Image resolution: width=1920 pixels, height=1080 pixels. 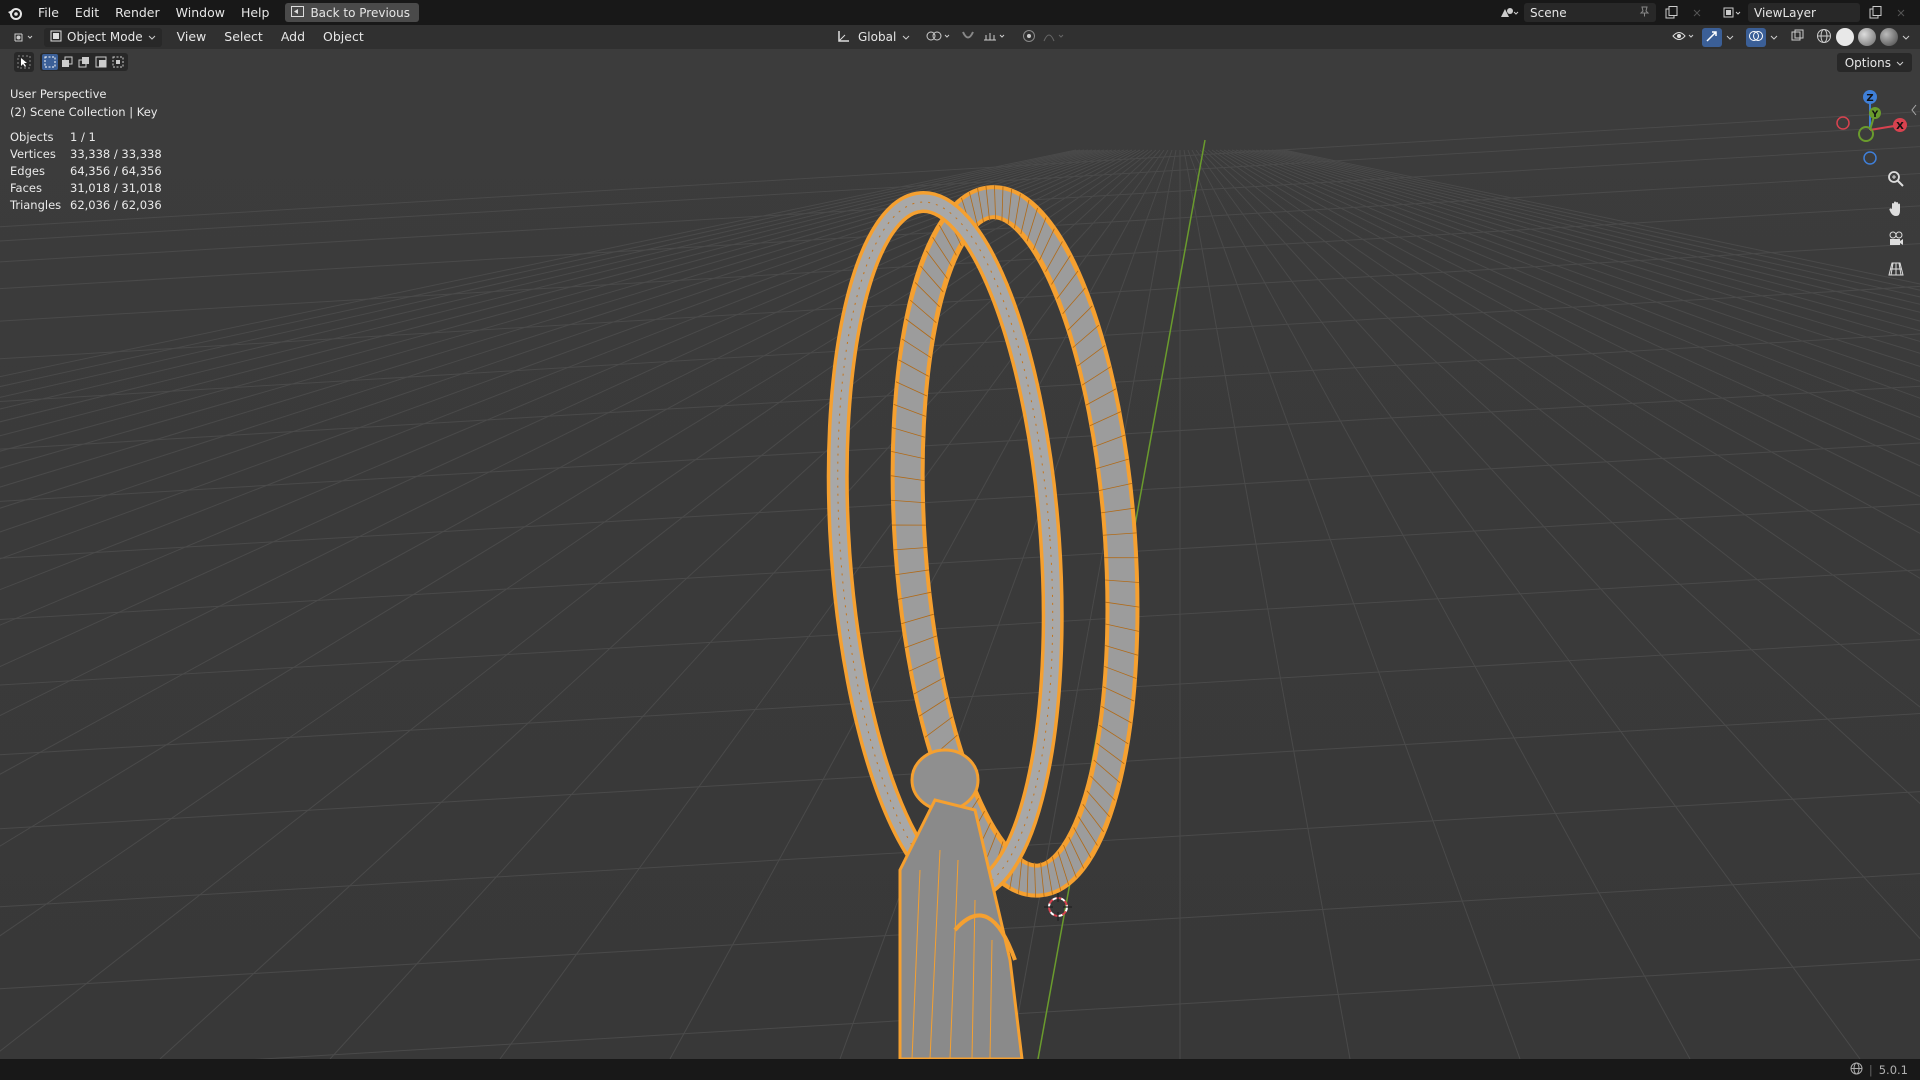 I want to click on proportional-editing-icon, so click(x=1029, y=37).